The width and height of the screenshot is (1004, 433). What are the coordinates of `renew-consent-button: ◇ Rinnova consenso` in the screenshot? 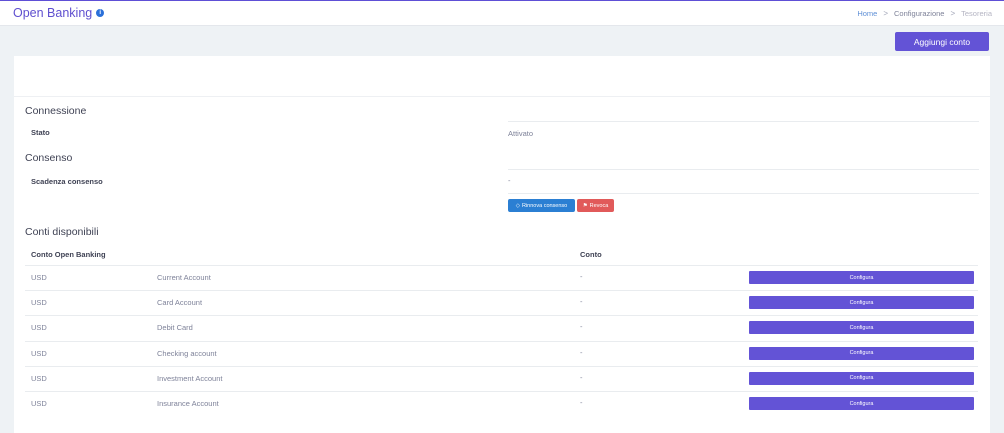 It's located at (541, 205).